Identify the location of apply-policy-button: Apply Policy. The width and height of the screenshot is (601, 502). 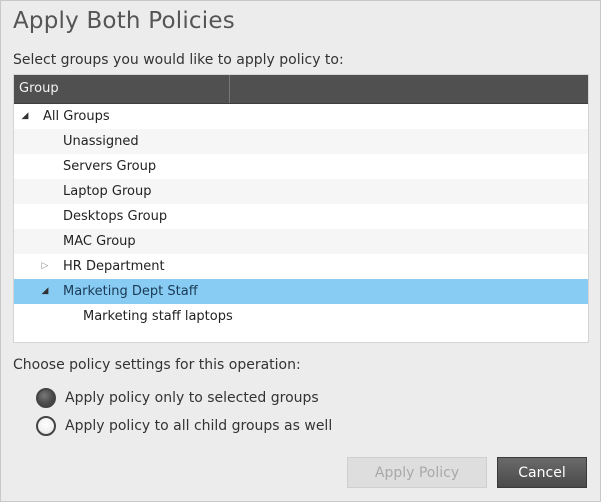
(417, 472).